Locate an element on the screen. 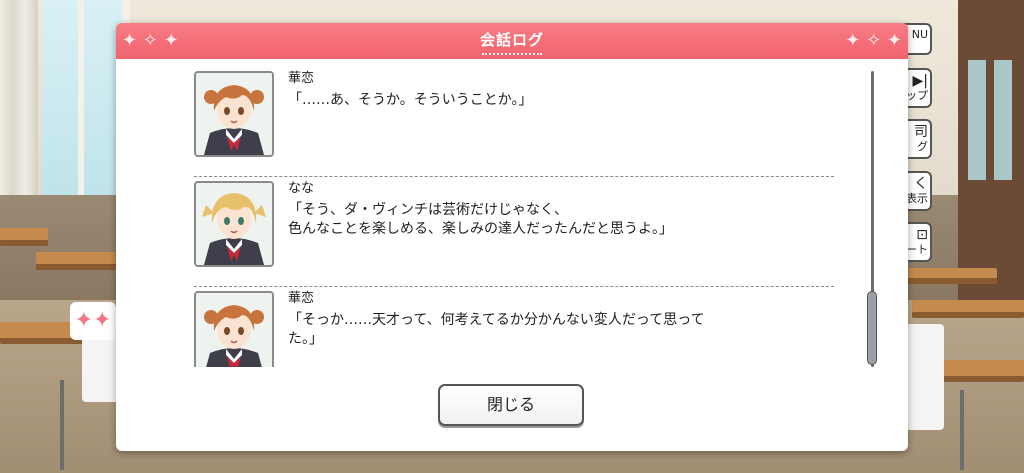  door is located at coordinates (991, 150).